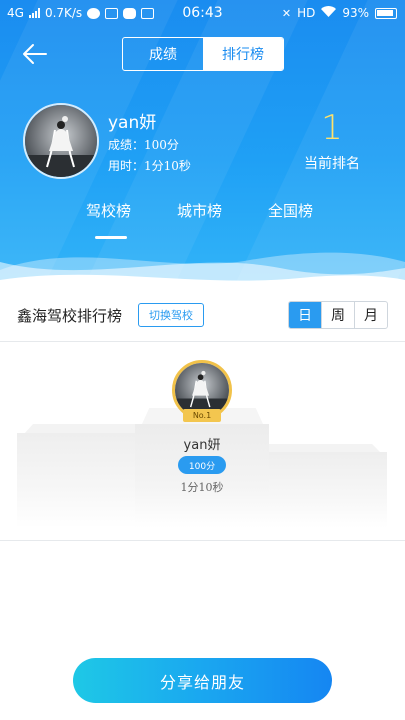 Image resolution: width=405 pixels, height=720 pixels. What do you see at coordinates (77, 480) in the screenshot?
I see `podium-second` at bounding box center [77, 480].